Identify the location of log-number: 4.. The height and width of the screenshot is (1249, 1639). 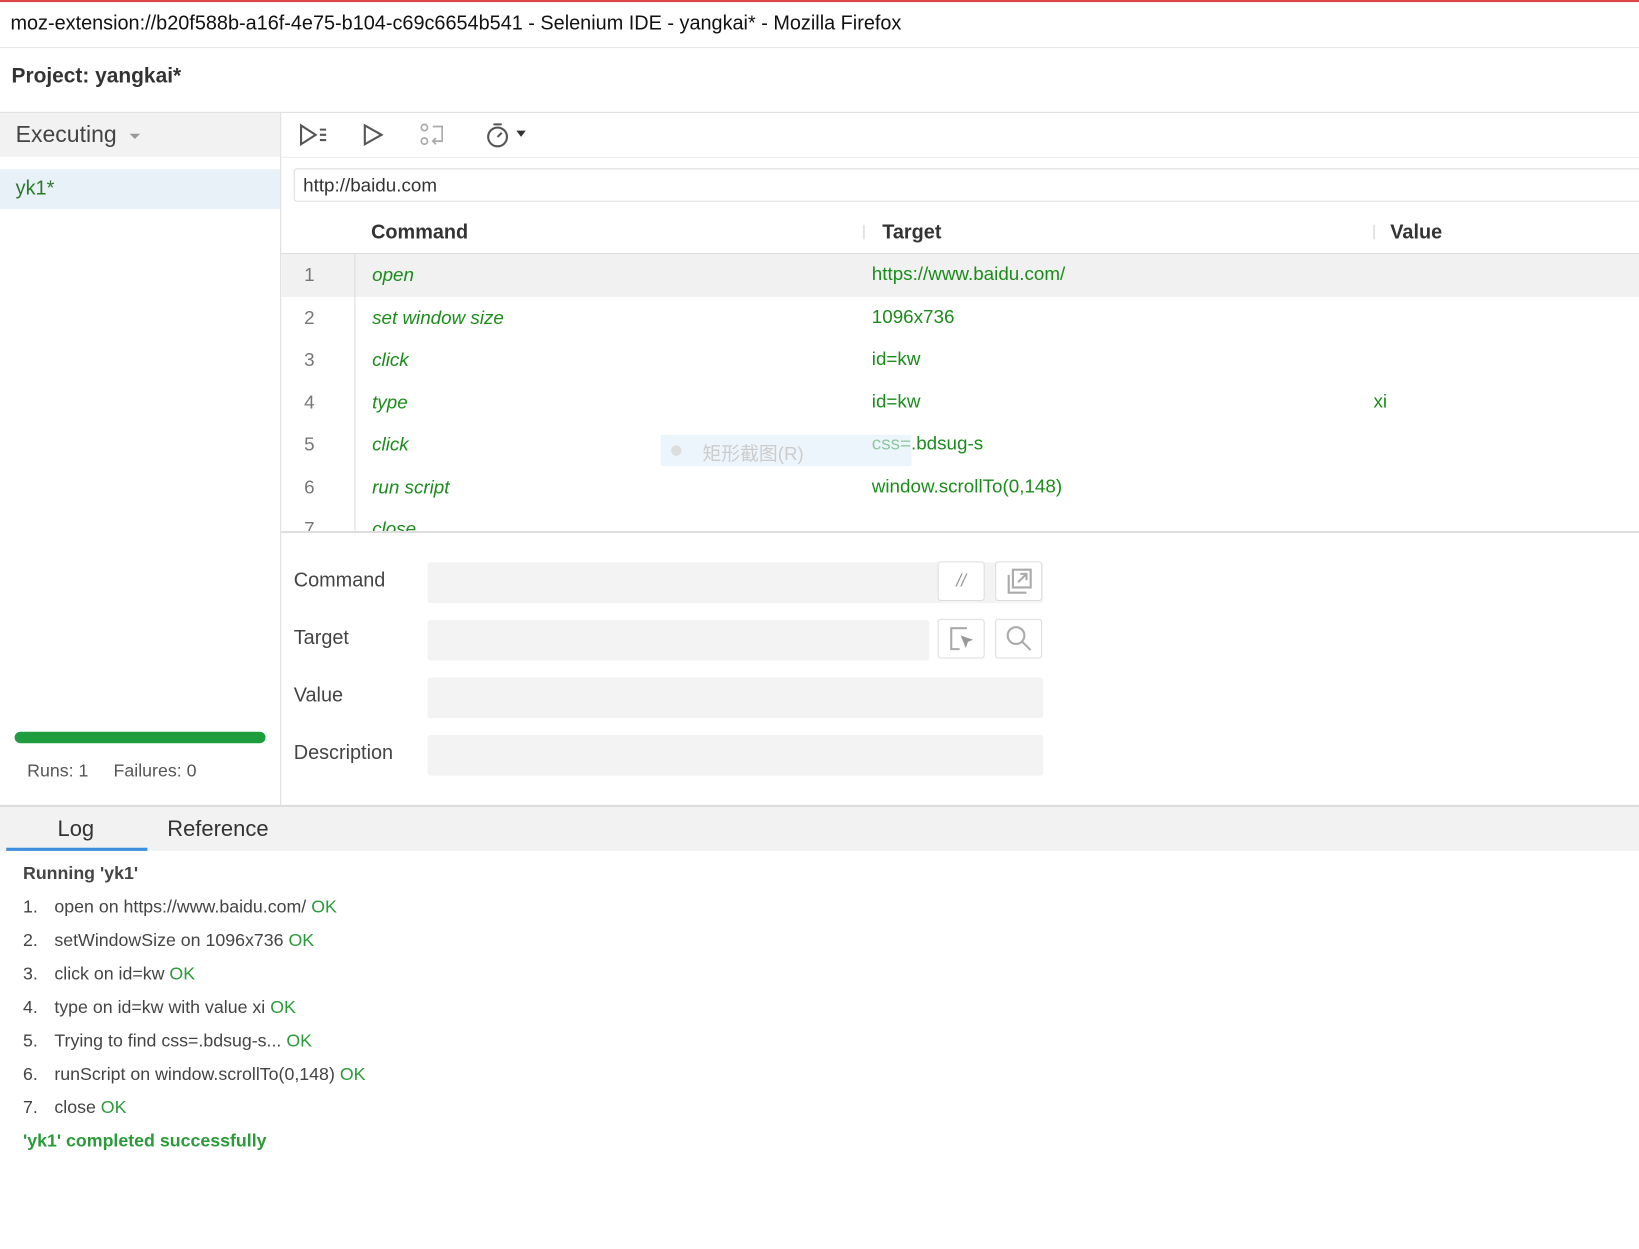
(30, 1007).